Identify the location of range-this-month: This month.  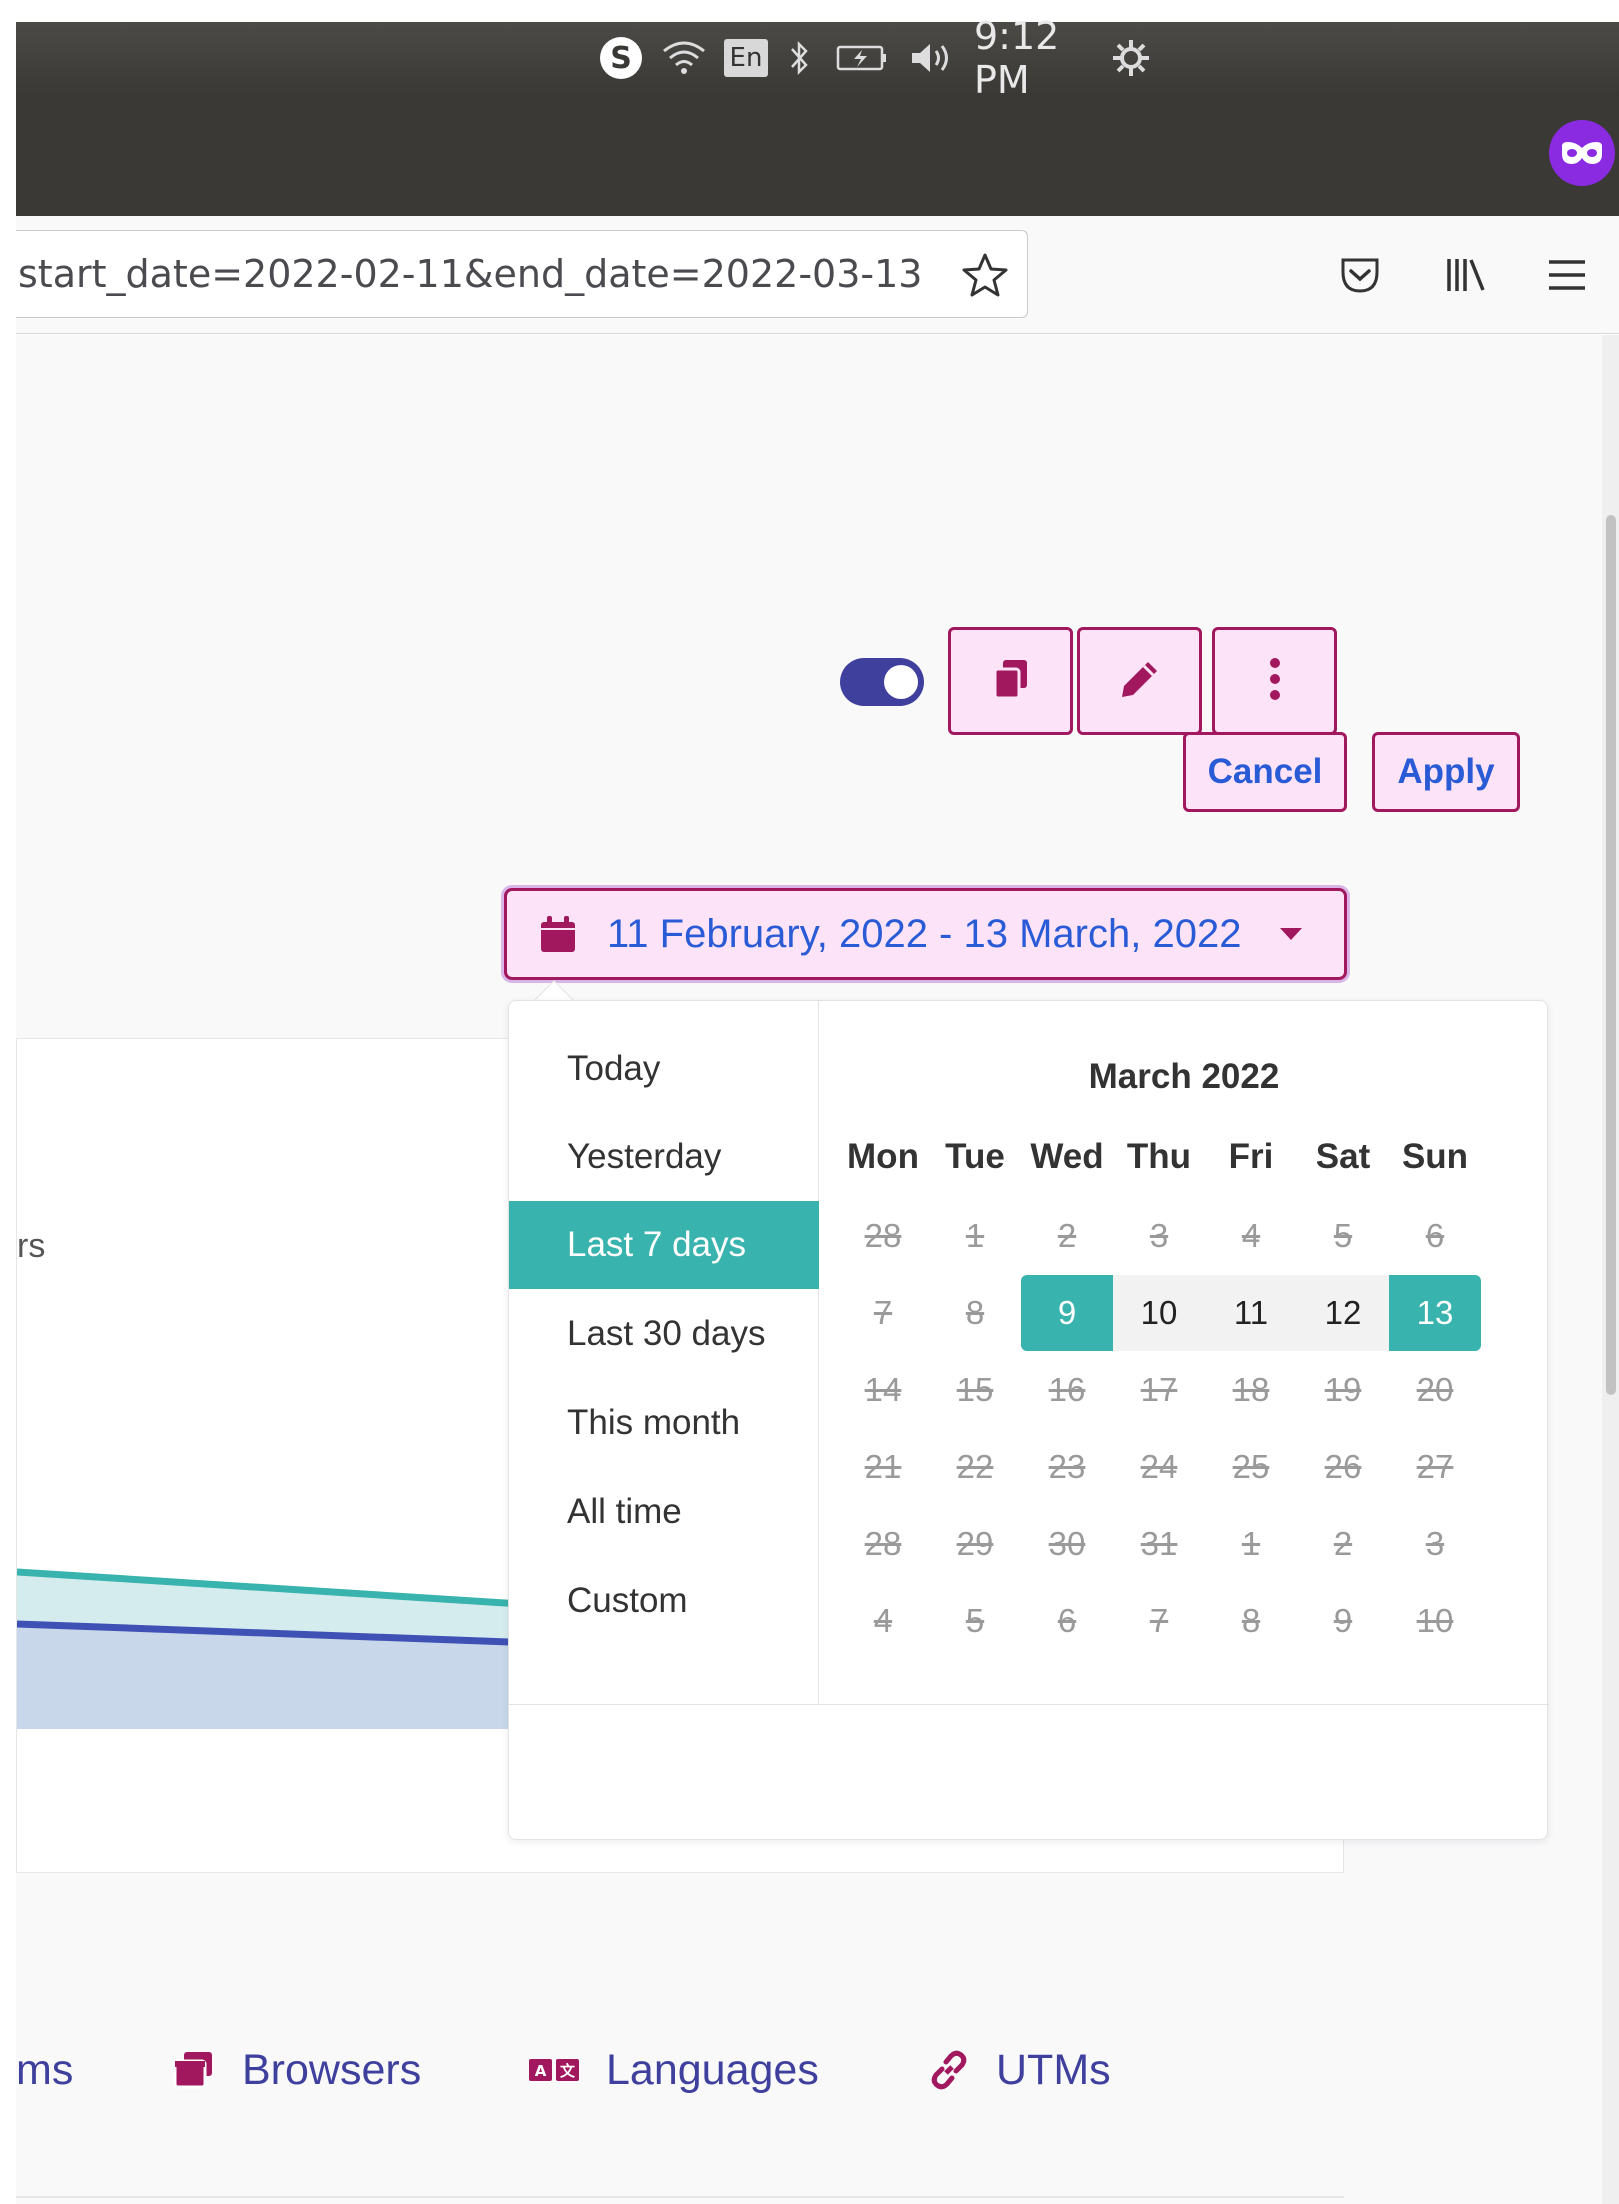
(664, 1423).